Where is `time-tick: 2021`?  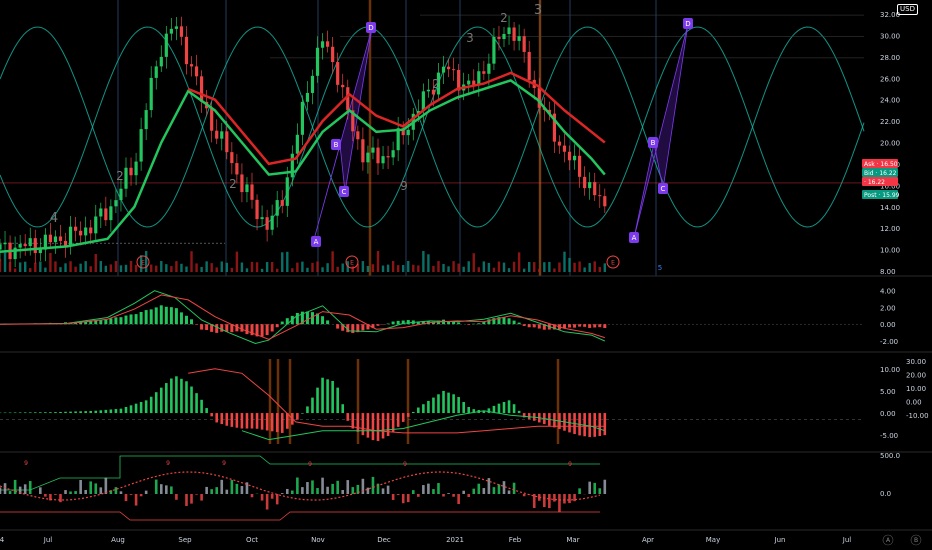
time-tick: 2021 is located at coordinates (455, 540).